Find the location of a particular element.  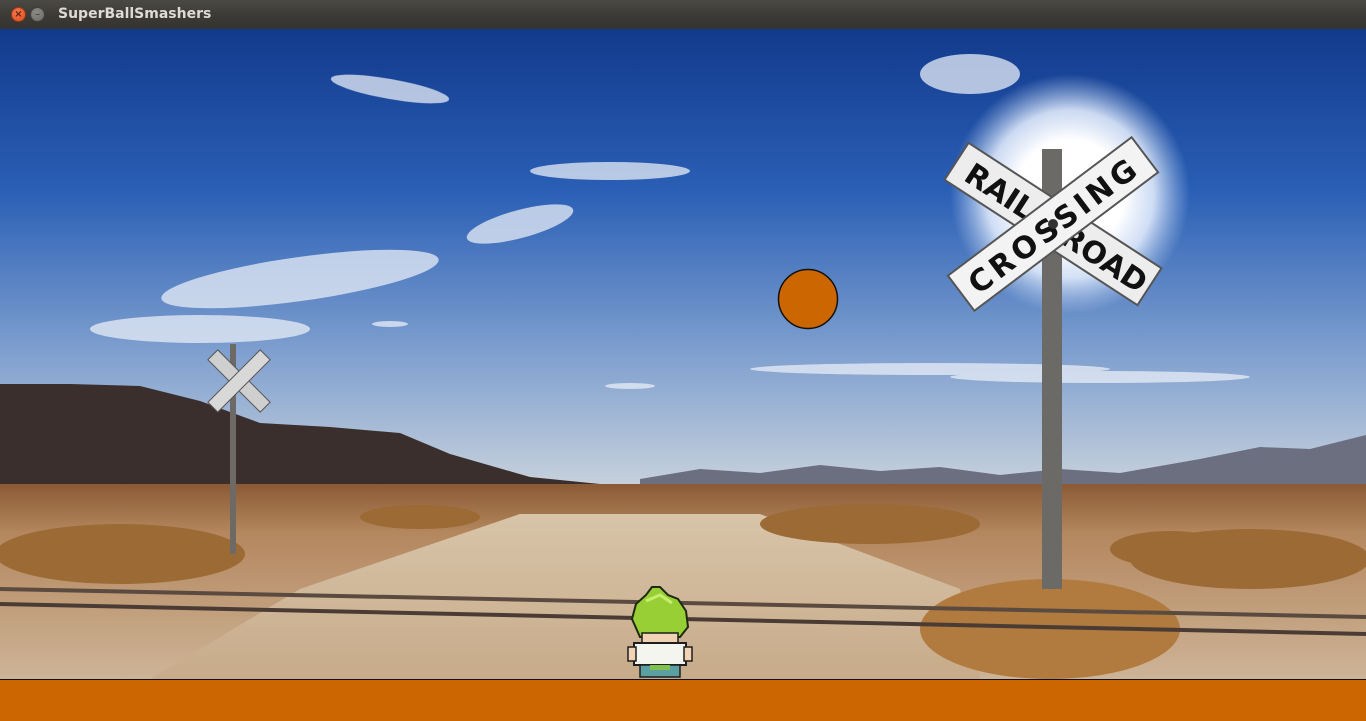

minimize-button: – is located at coordinates (37, 14).